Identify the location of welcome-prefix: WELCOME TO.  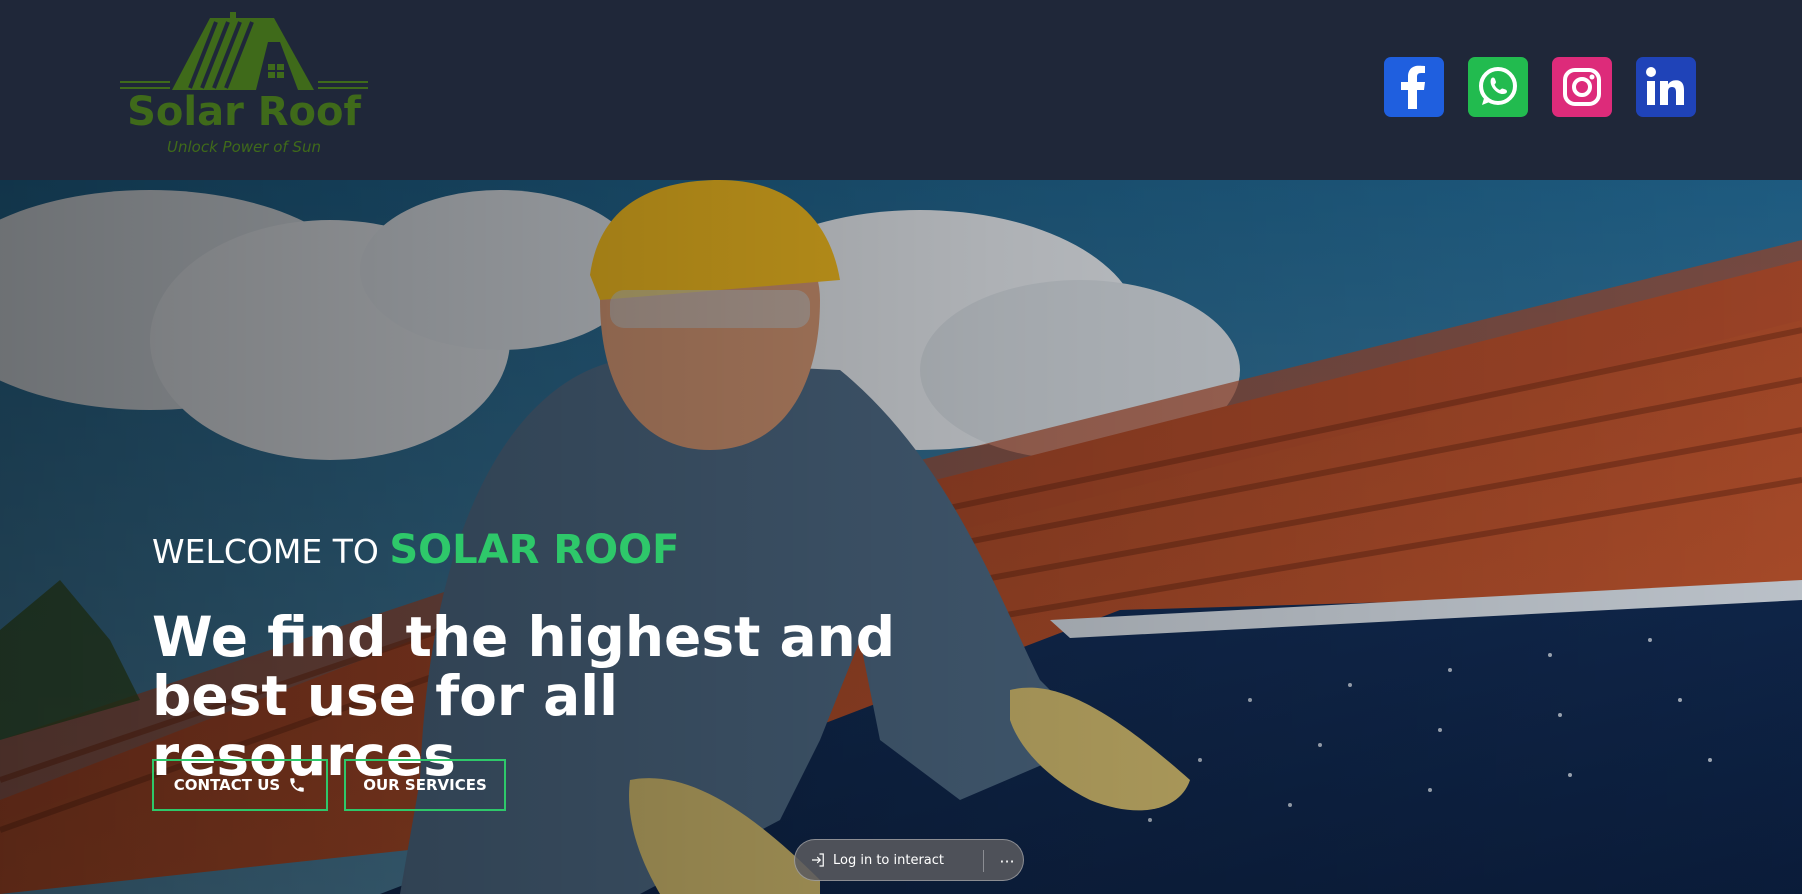
(265, 551).